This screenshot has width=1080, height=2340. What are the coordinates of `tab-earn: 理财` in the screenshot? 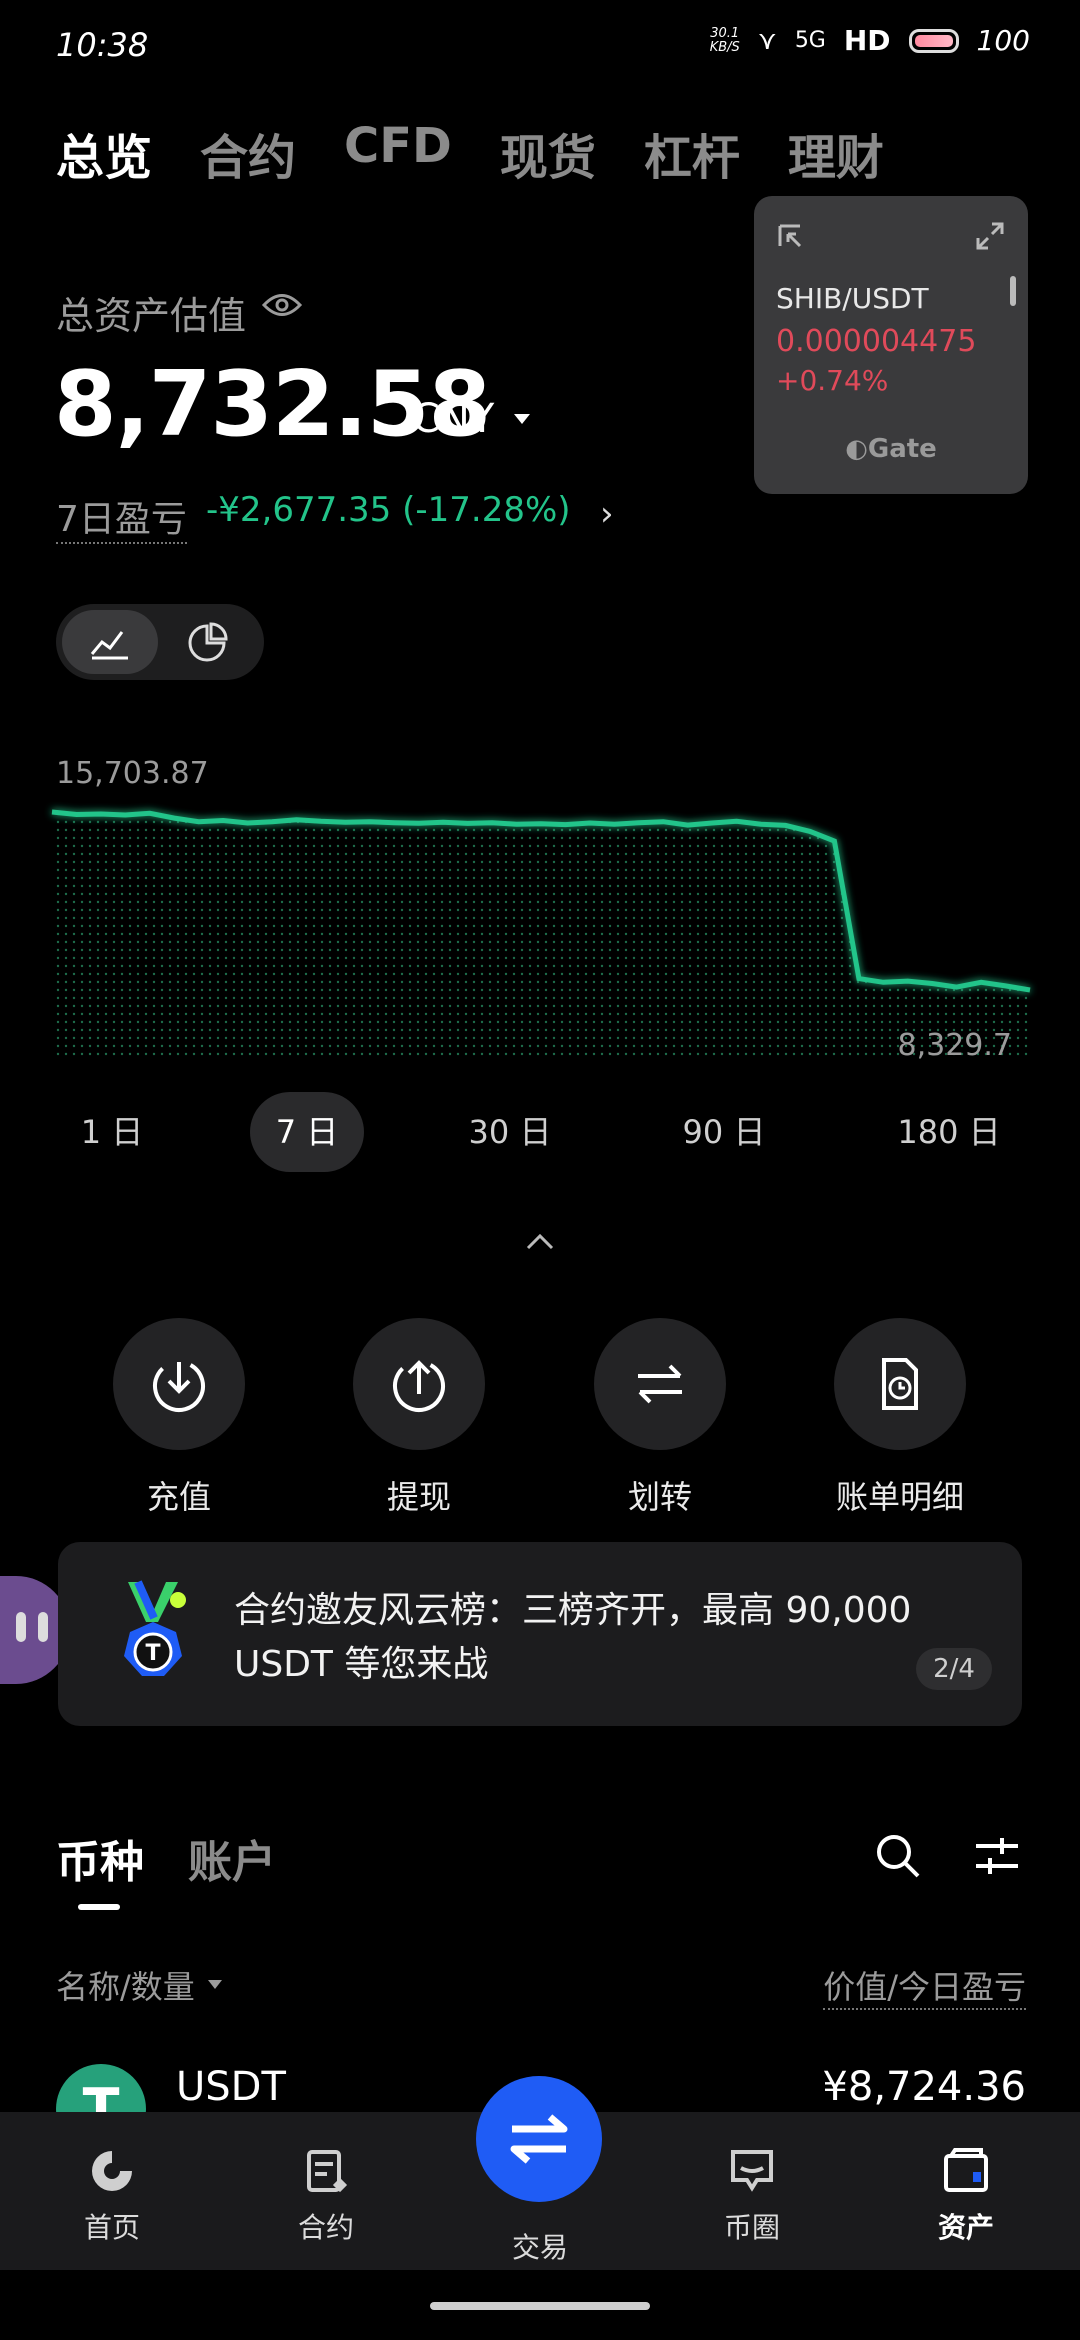 It's located at (836, 153).